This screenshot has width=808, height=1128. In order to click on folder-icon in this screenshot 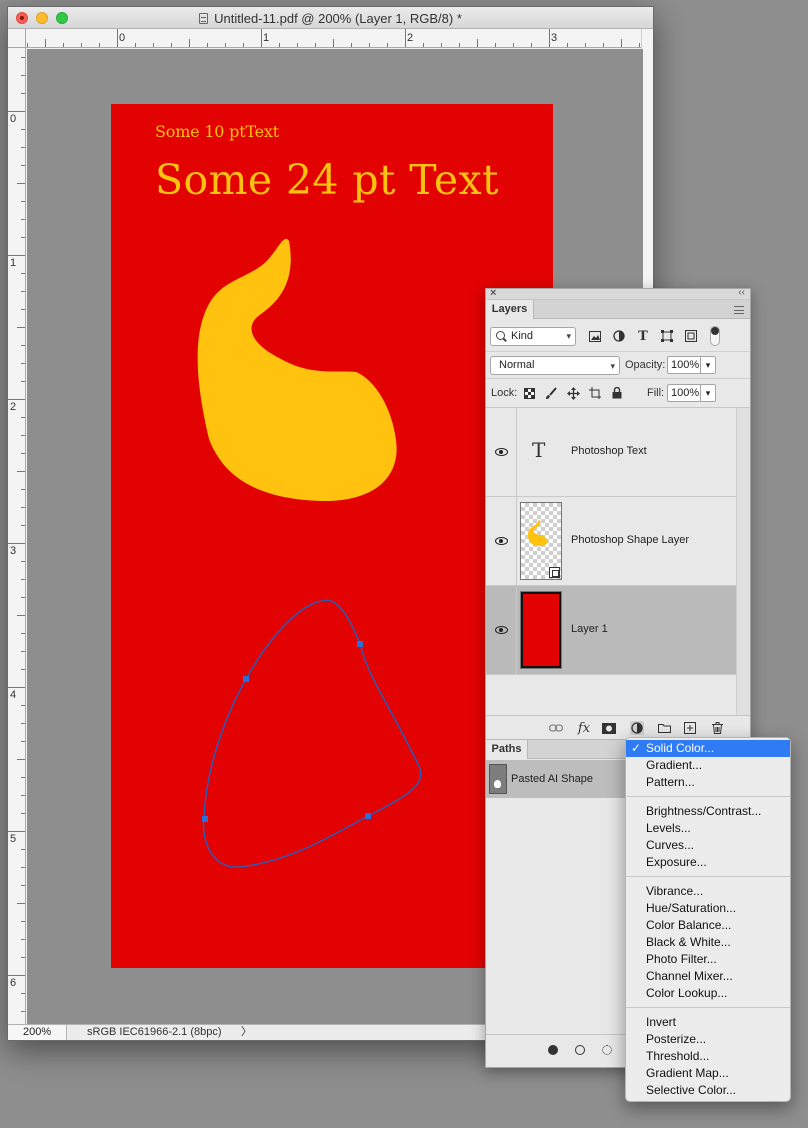, I will do `click(664, 728)`.